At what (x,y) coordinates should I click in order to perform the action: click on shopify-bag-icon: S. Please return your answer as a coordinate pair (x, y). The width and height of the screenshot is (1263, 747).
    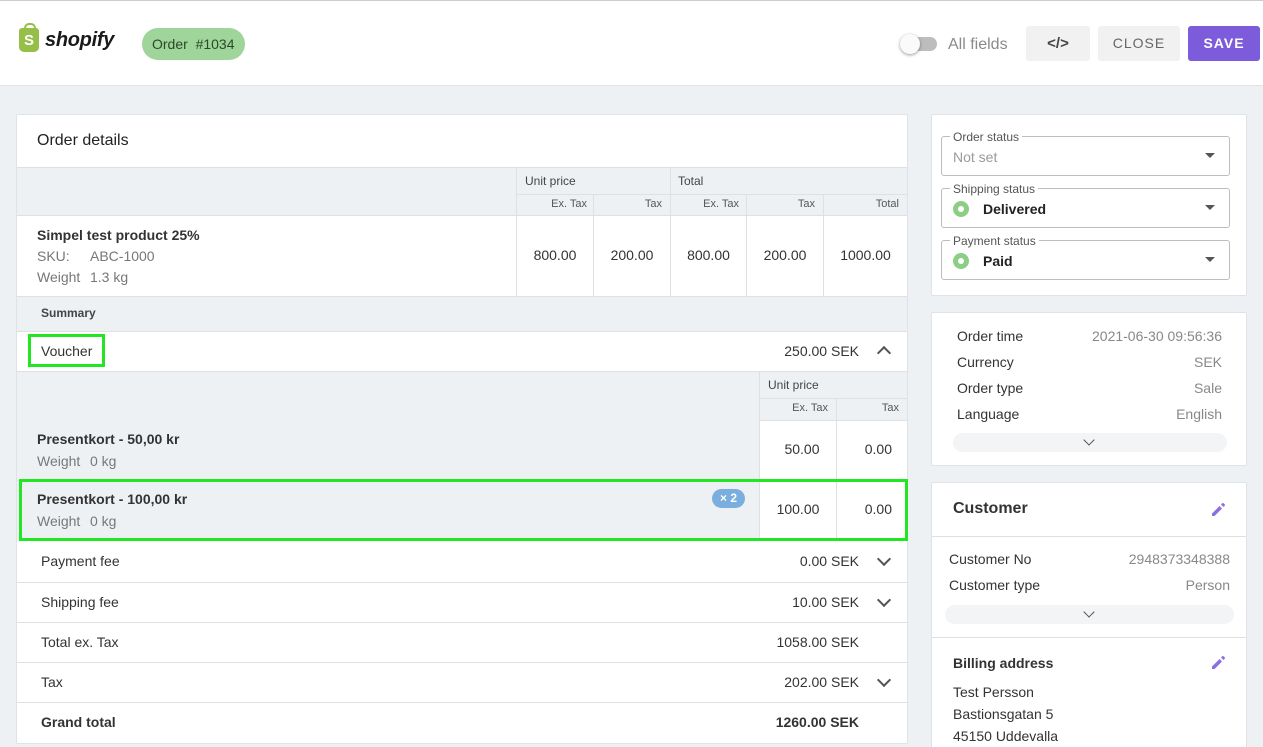
    Looking at the image, I should click on (29, 37).